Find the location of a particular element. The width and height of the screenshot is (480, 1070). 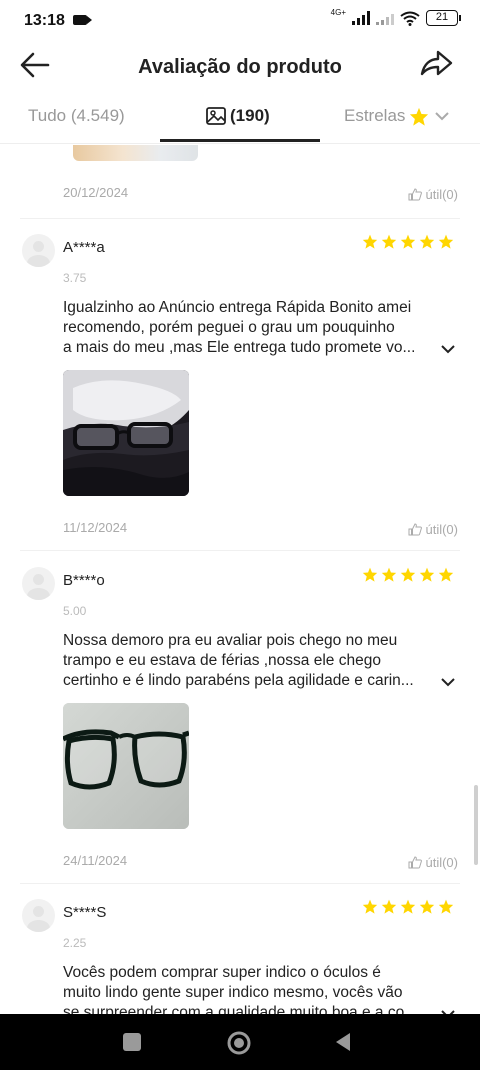

tab-with-photos: (190) is located at coordinates (238, 116).